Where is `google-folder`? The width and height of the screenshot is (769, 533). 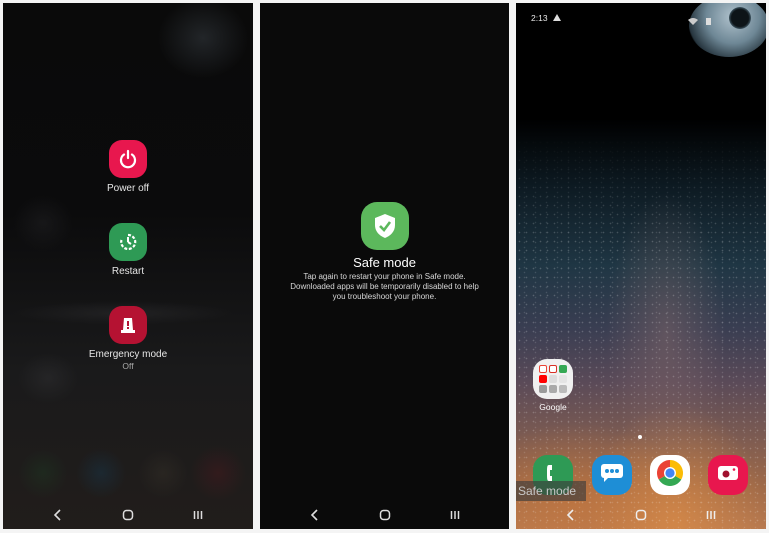
google-folder is located at coordinates (553, 379).